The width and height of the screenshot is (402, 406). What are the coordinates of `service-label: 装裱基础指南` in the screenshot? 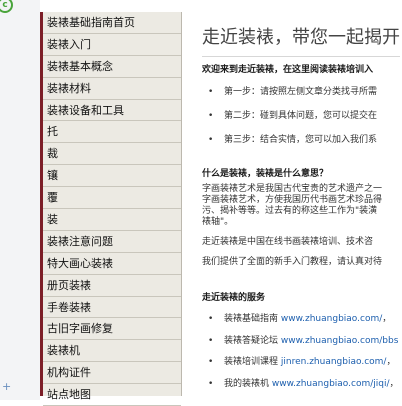 It's located at (251, 319).